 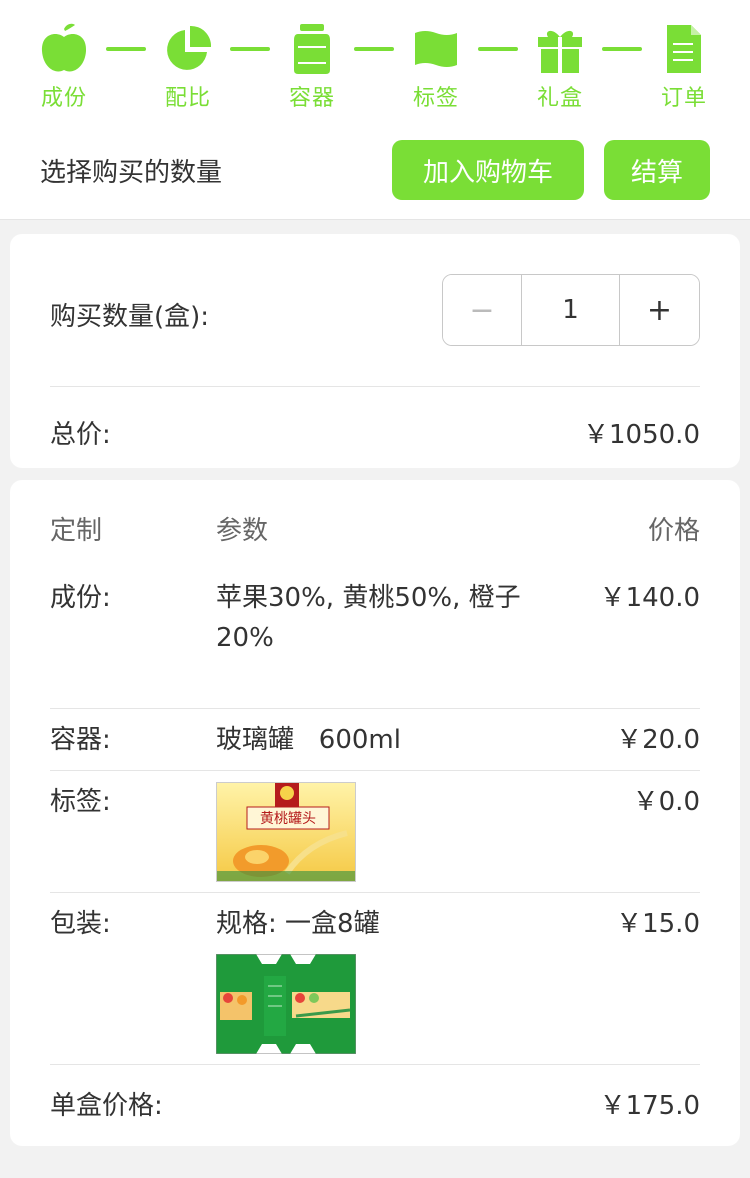 I want to click on step-label: 订单, so click(x=683, y=98).